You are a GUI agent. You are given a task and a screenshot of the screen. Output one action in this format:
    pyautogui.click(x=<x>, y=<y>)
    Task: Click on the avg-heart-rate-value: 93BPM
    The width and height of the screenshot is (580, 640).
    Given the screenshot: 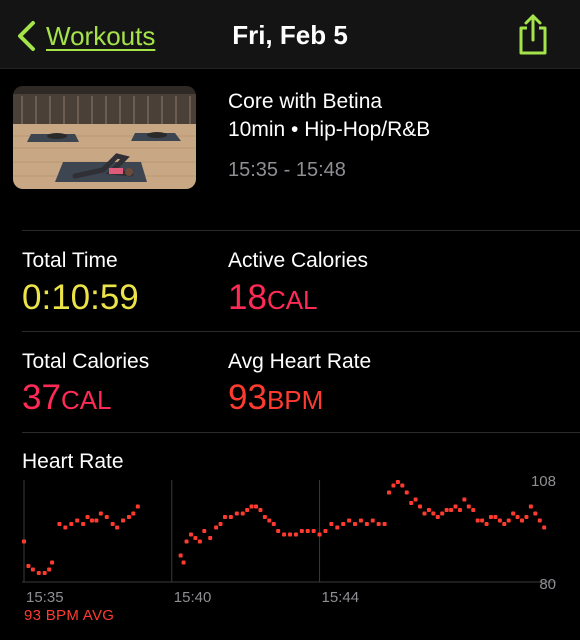 What is the action you would take?
    pyautogui.click(x=275, y=397)
    